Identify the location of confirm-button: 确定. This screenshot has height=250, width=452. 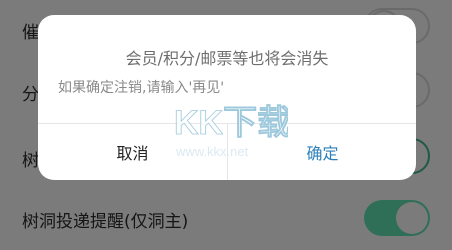
(322, 152).